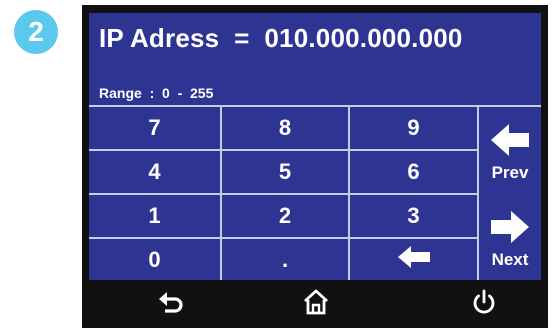 The width and height of the screenshot is (557, 328). Describe the element at coordinates (155, 173) in the screenshot. I see `key-4: 4` at that location.